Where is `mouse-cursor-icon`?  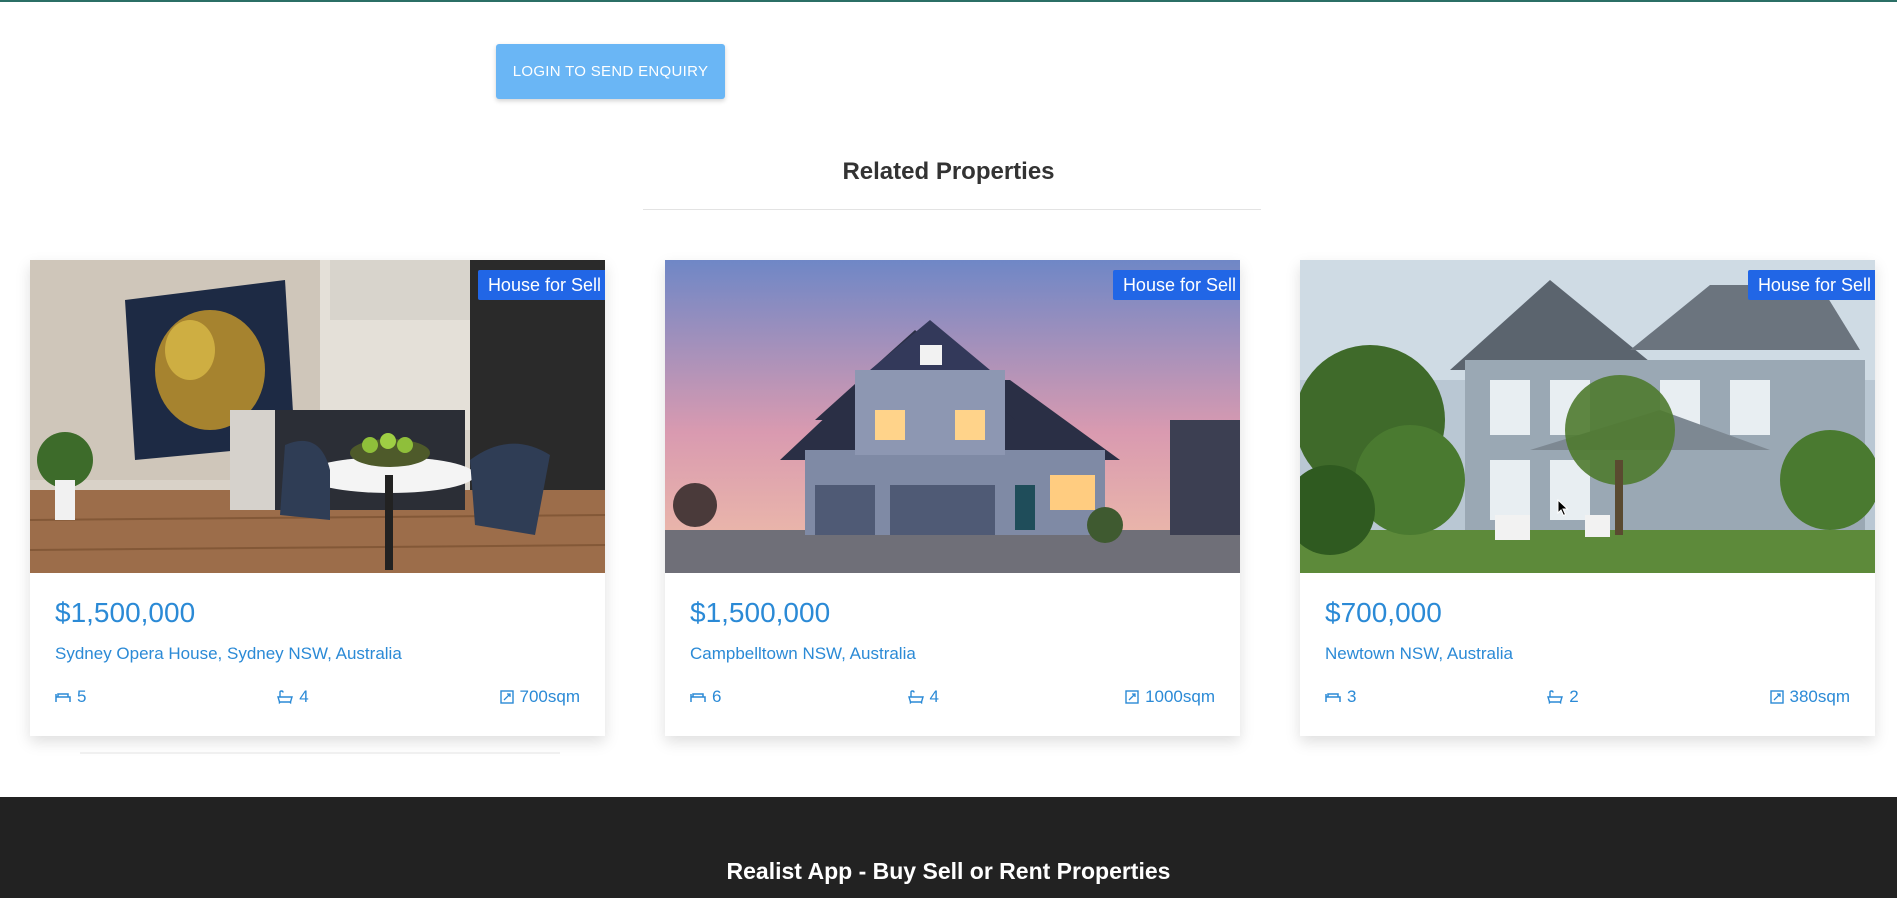 mouse-cursor-icon is located at coordinates (1563, 508).